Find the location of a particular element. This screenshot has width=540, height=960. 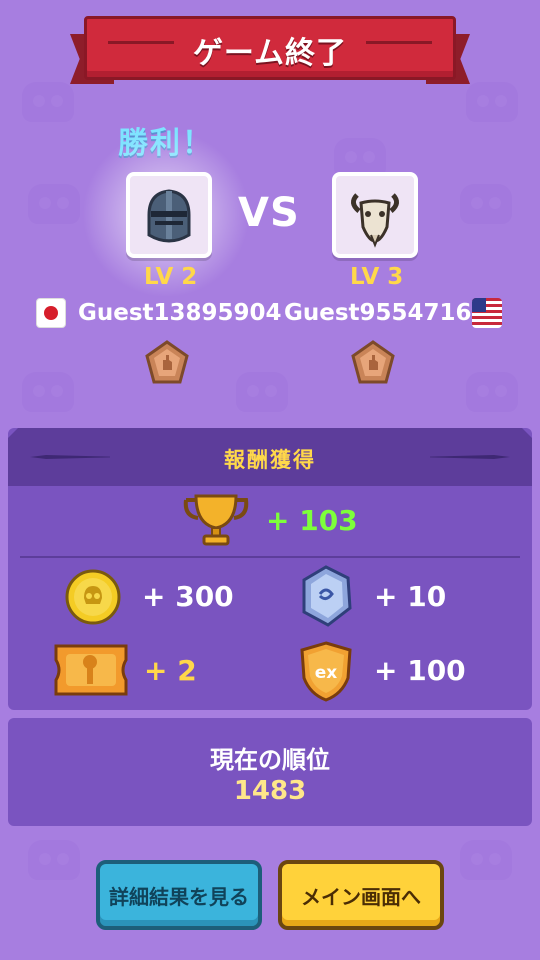

trophy-reward-value: + 103 is located at coordinates (312, 520).